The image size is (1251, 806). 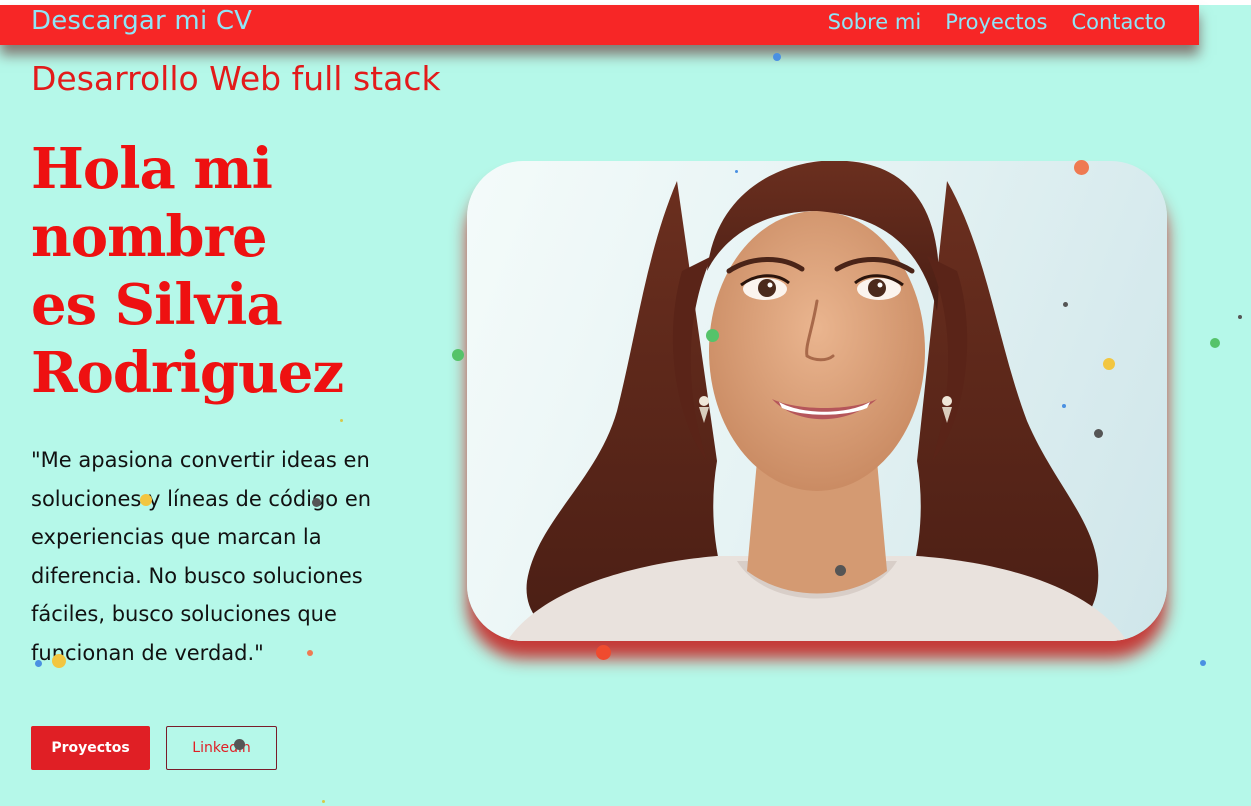 I want to click on hero-title-line: Hola mi, so click(x=152, y=169).